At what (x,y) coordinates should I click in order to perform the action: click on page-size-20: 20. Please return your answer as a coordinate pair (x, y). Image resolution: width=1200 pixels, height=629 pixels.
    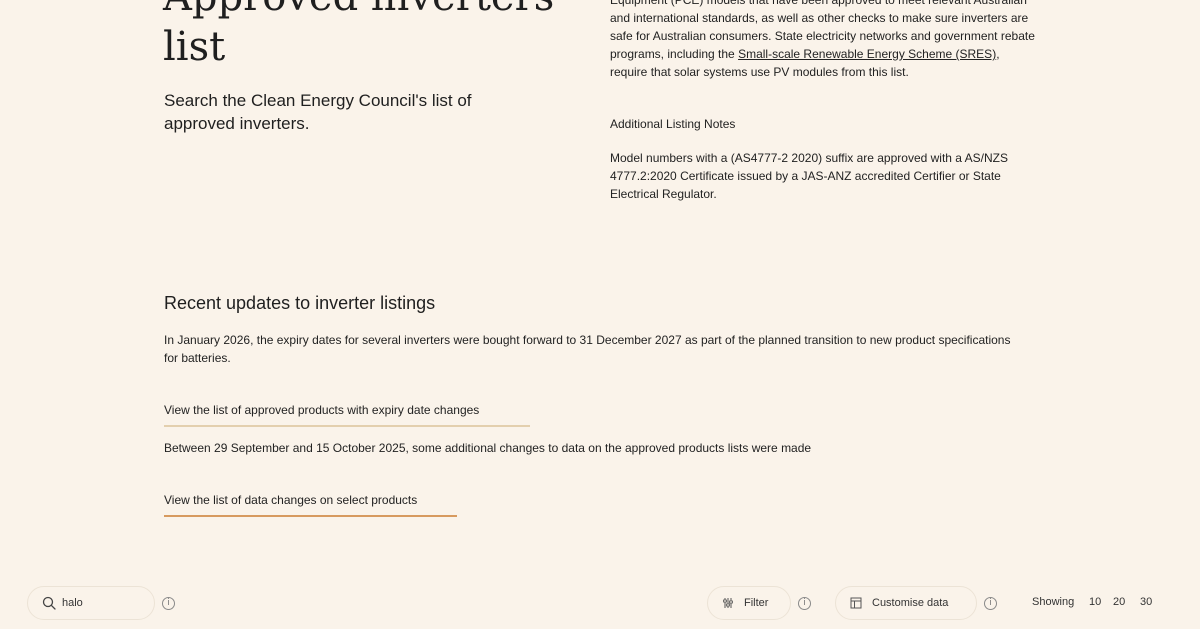
    Looking at the image, I should click on (1119, 602).